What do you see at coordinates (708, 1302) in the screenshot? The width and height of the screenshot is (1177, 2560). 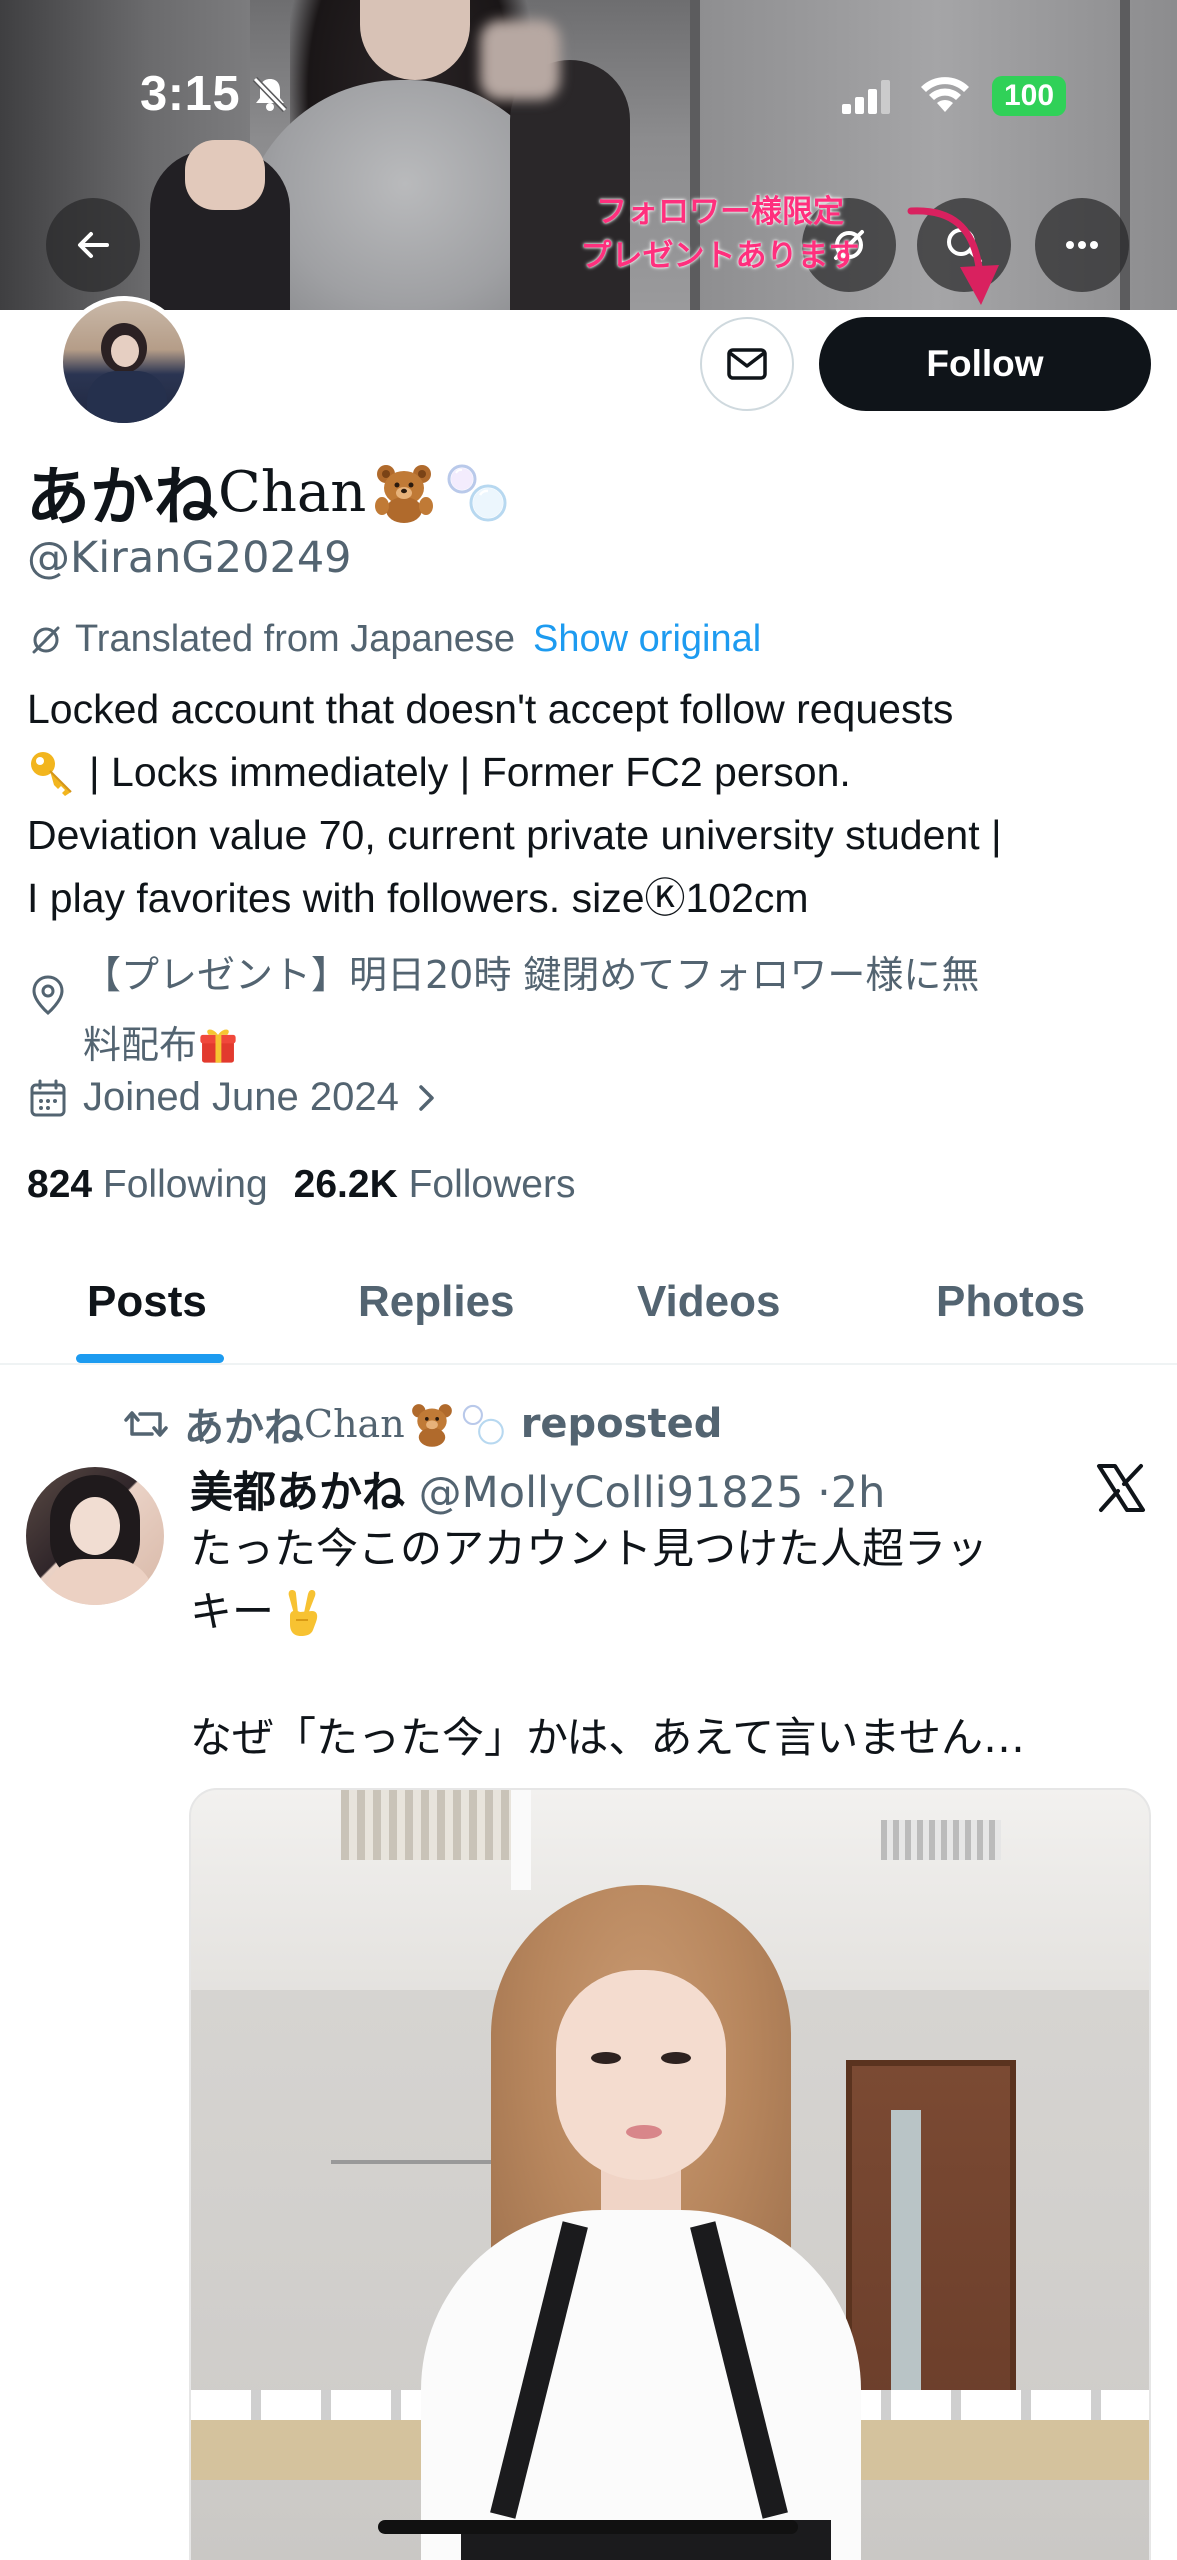 I see `tab-videos: Videos` at bounding box center [708, 1302].